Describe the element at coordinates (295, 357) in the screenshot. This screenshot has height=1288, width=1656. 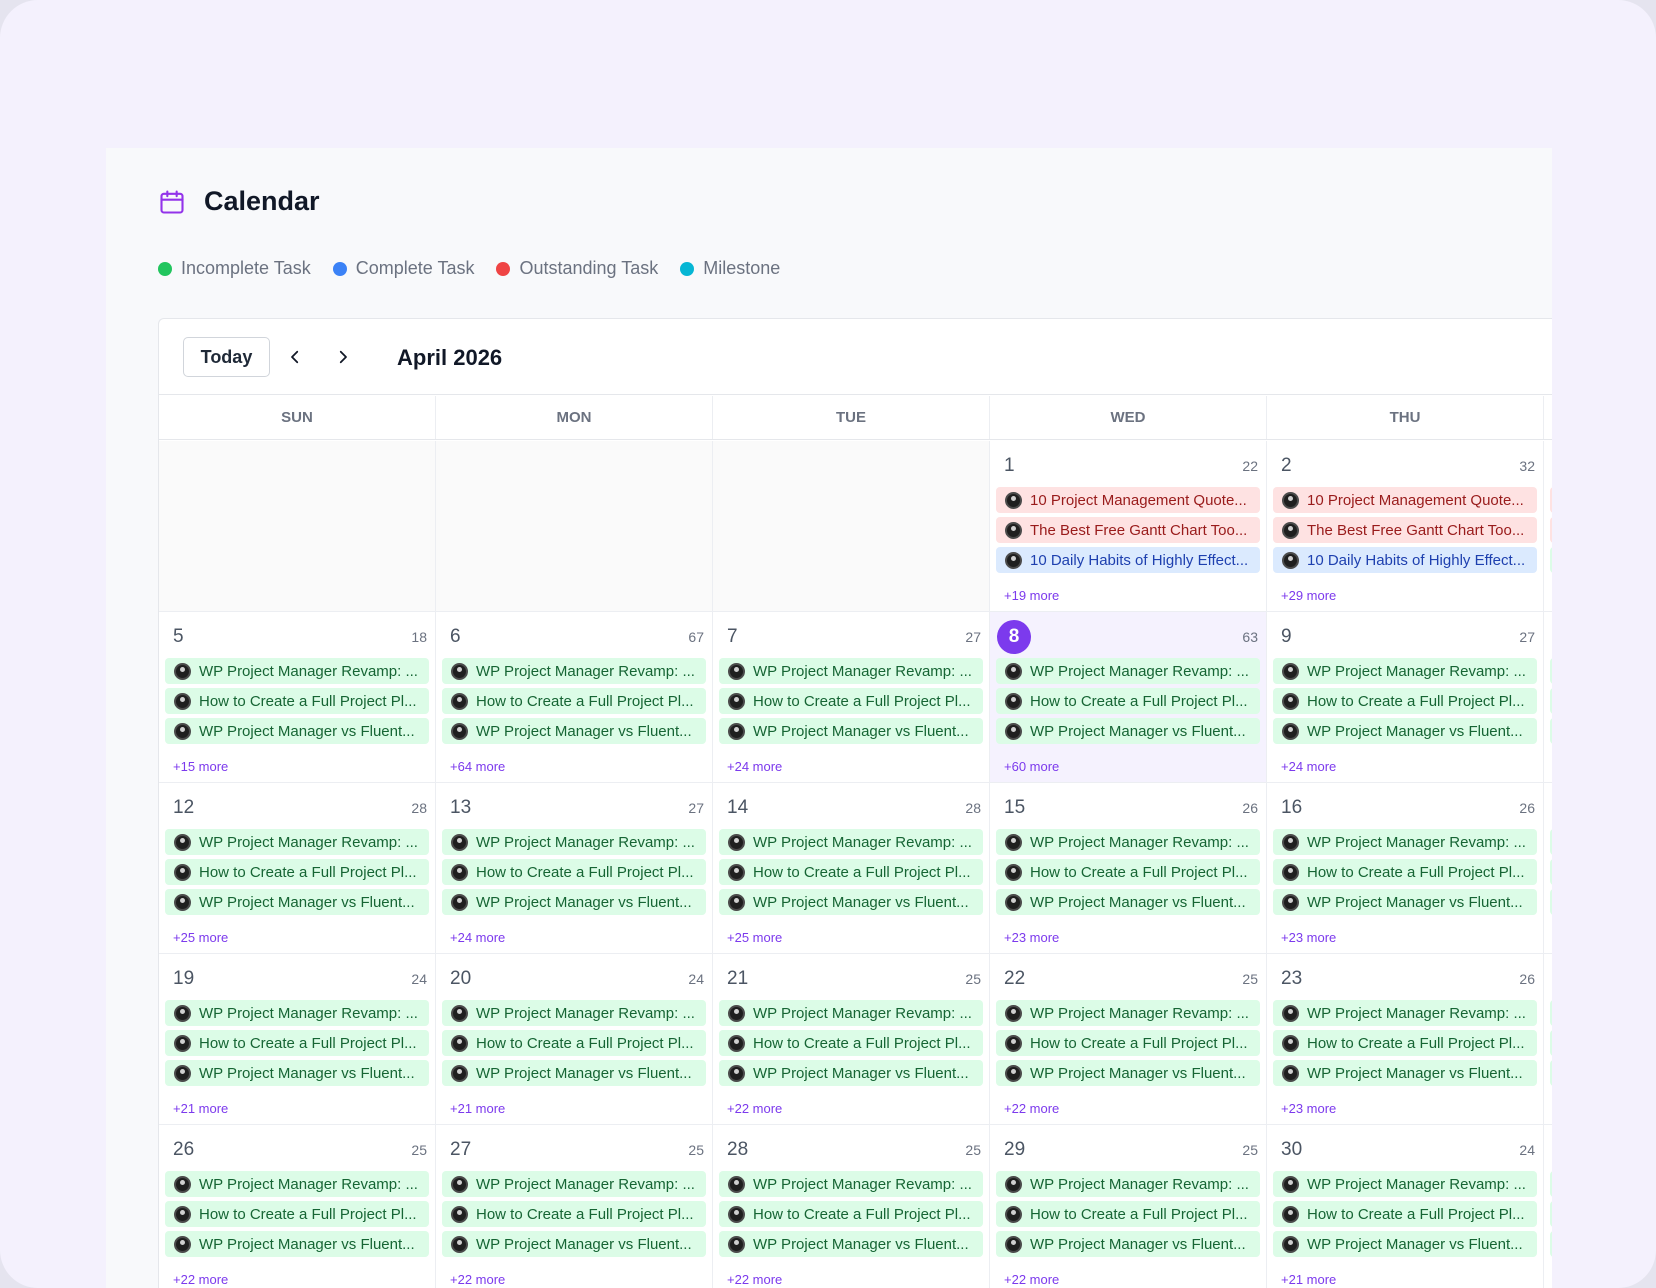
I see `chevron-left-icon` at that location.